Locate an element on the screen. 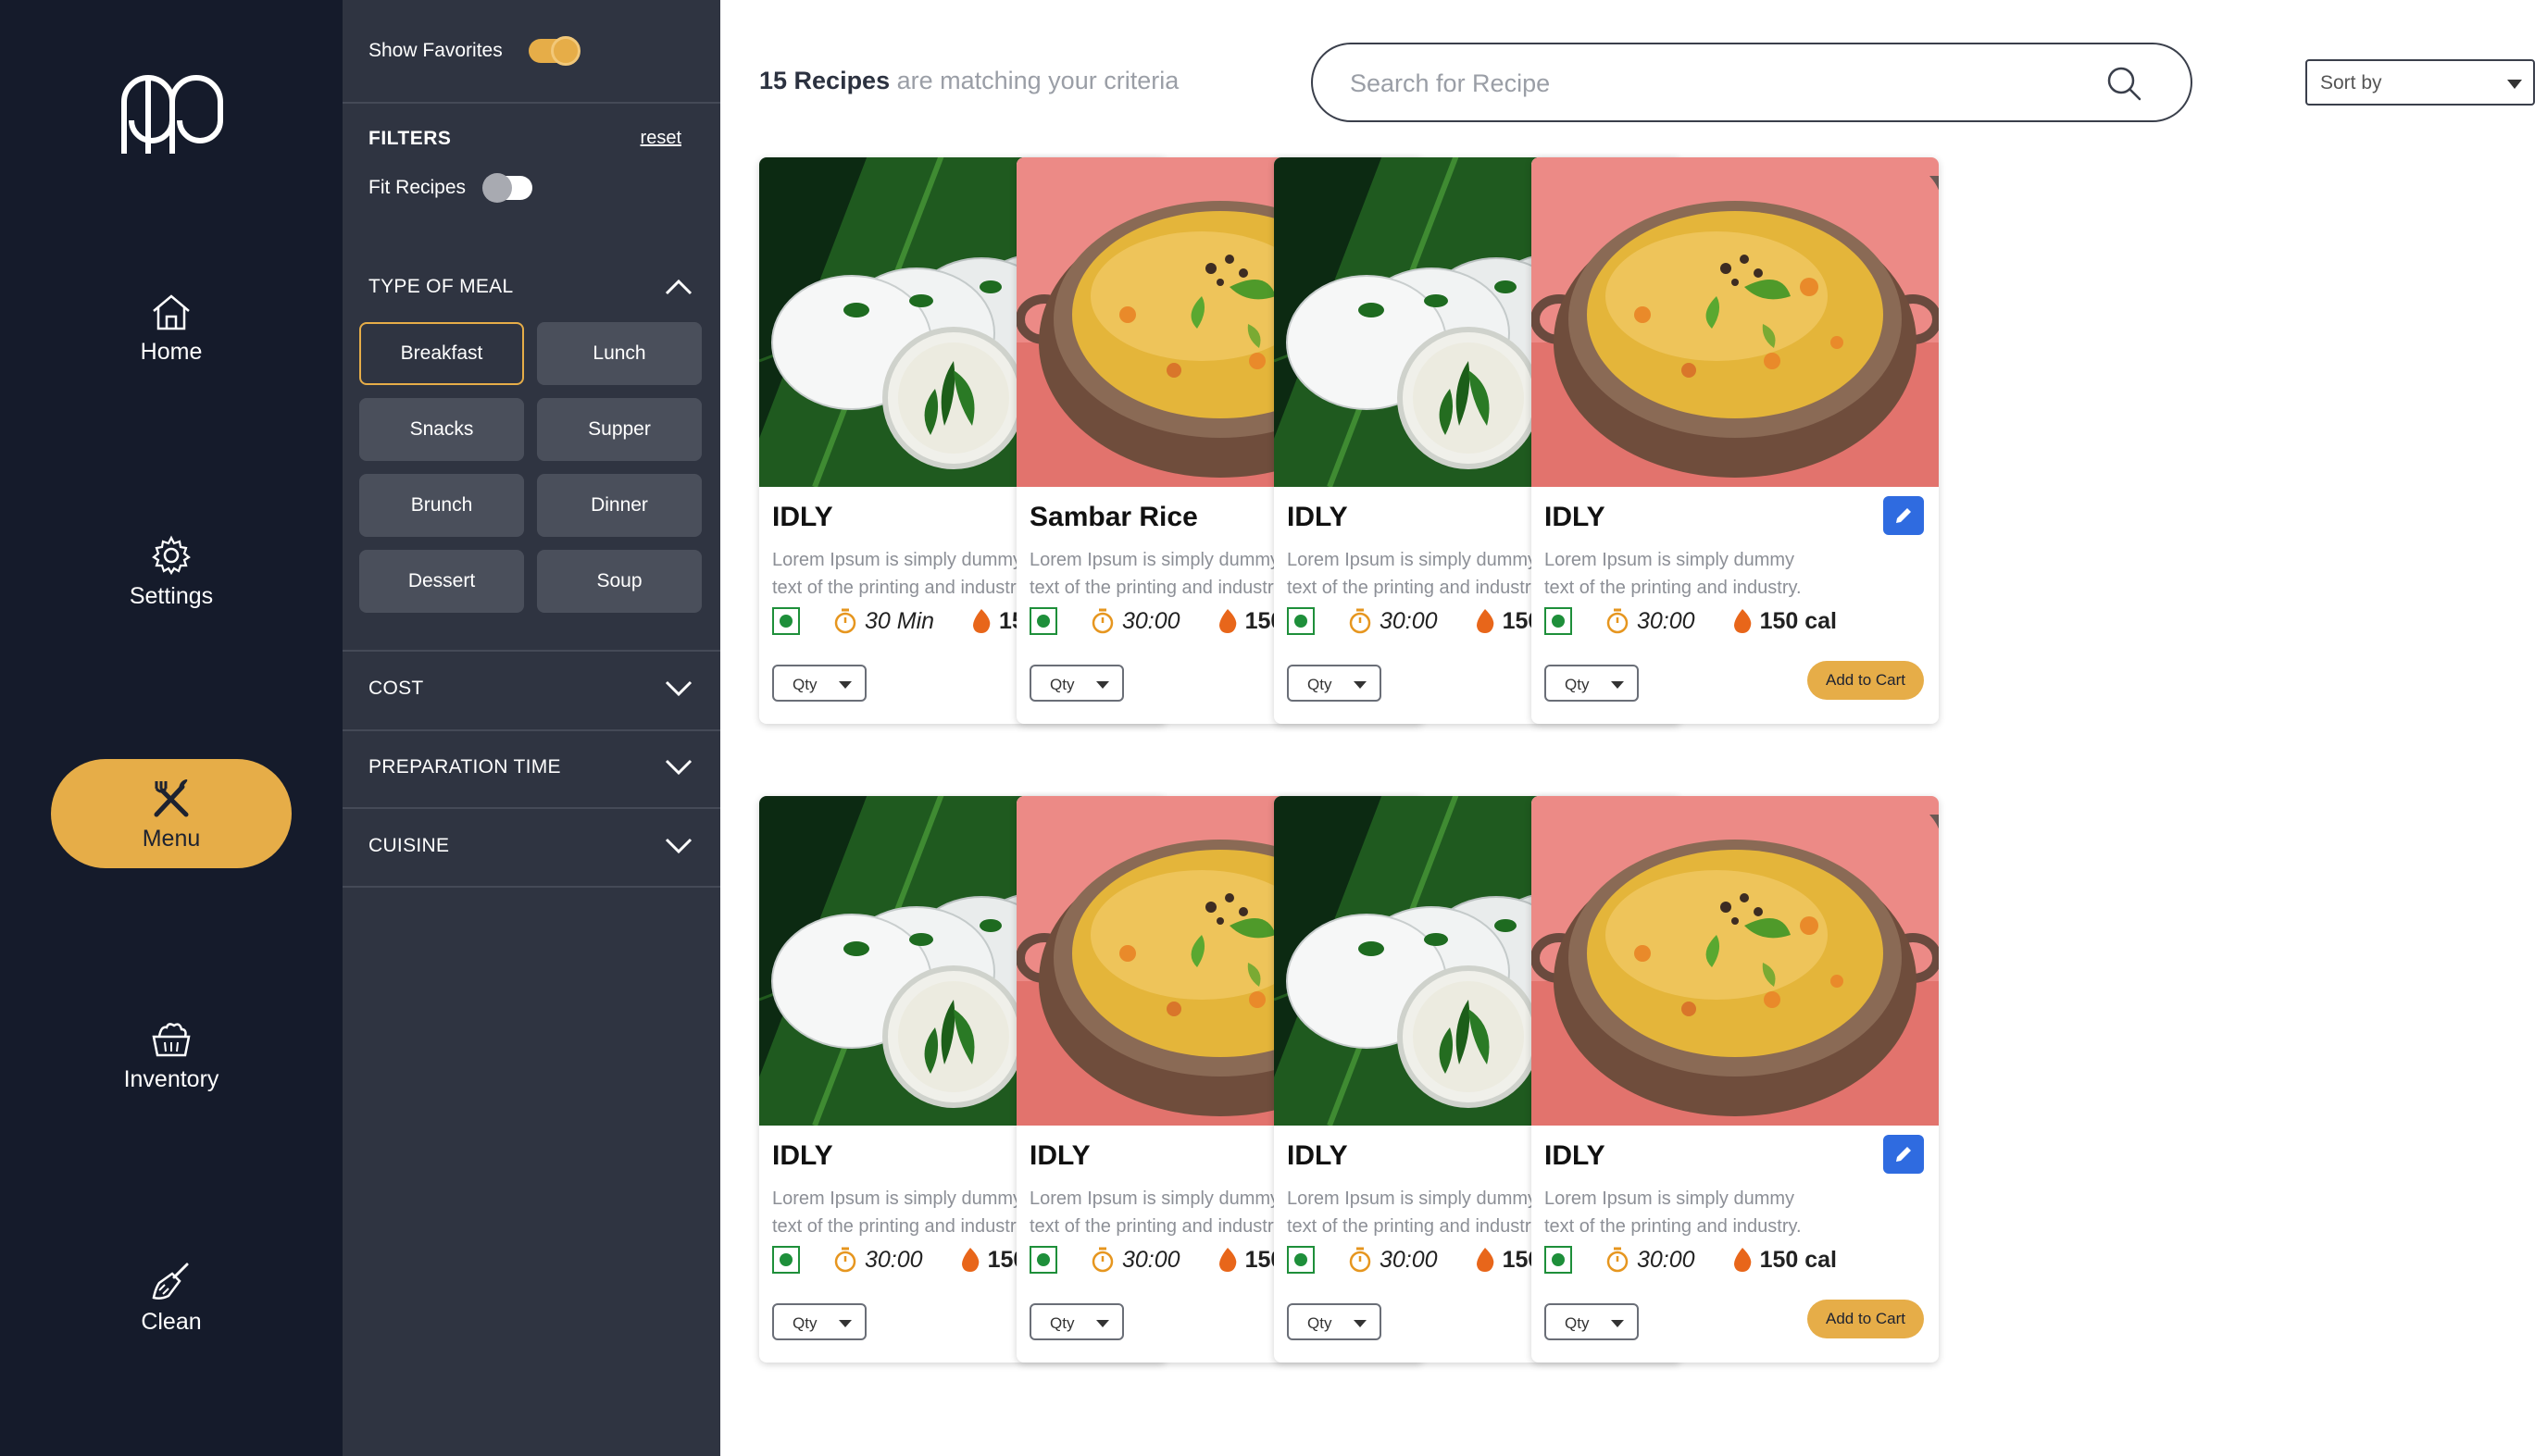  results-count-text: are matching your criteria is located at coordinates (1035, 80).